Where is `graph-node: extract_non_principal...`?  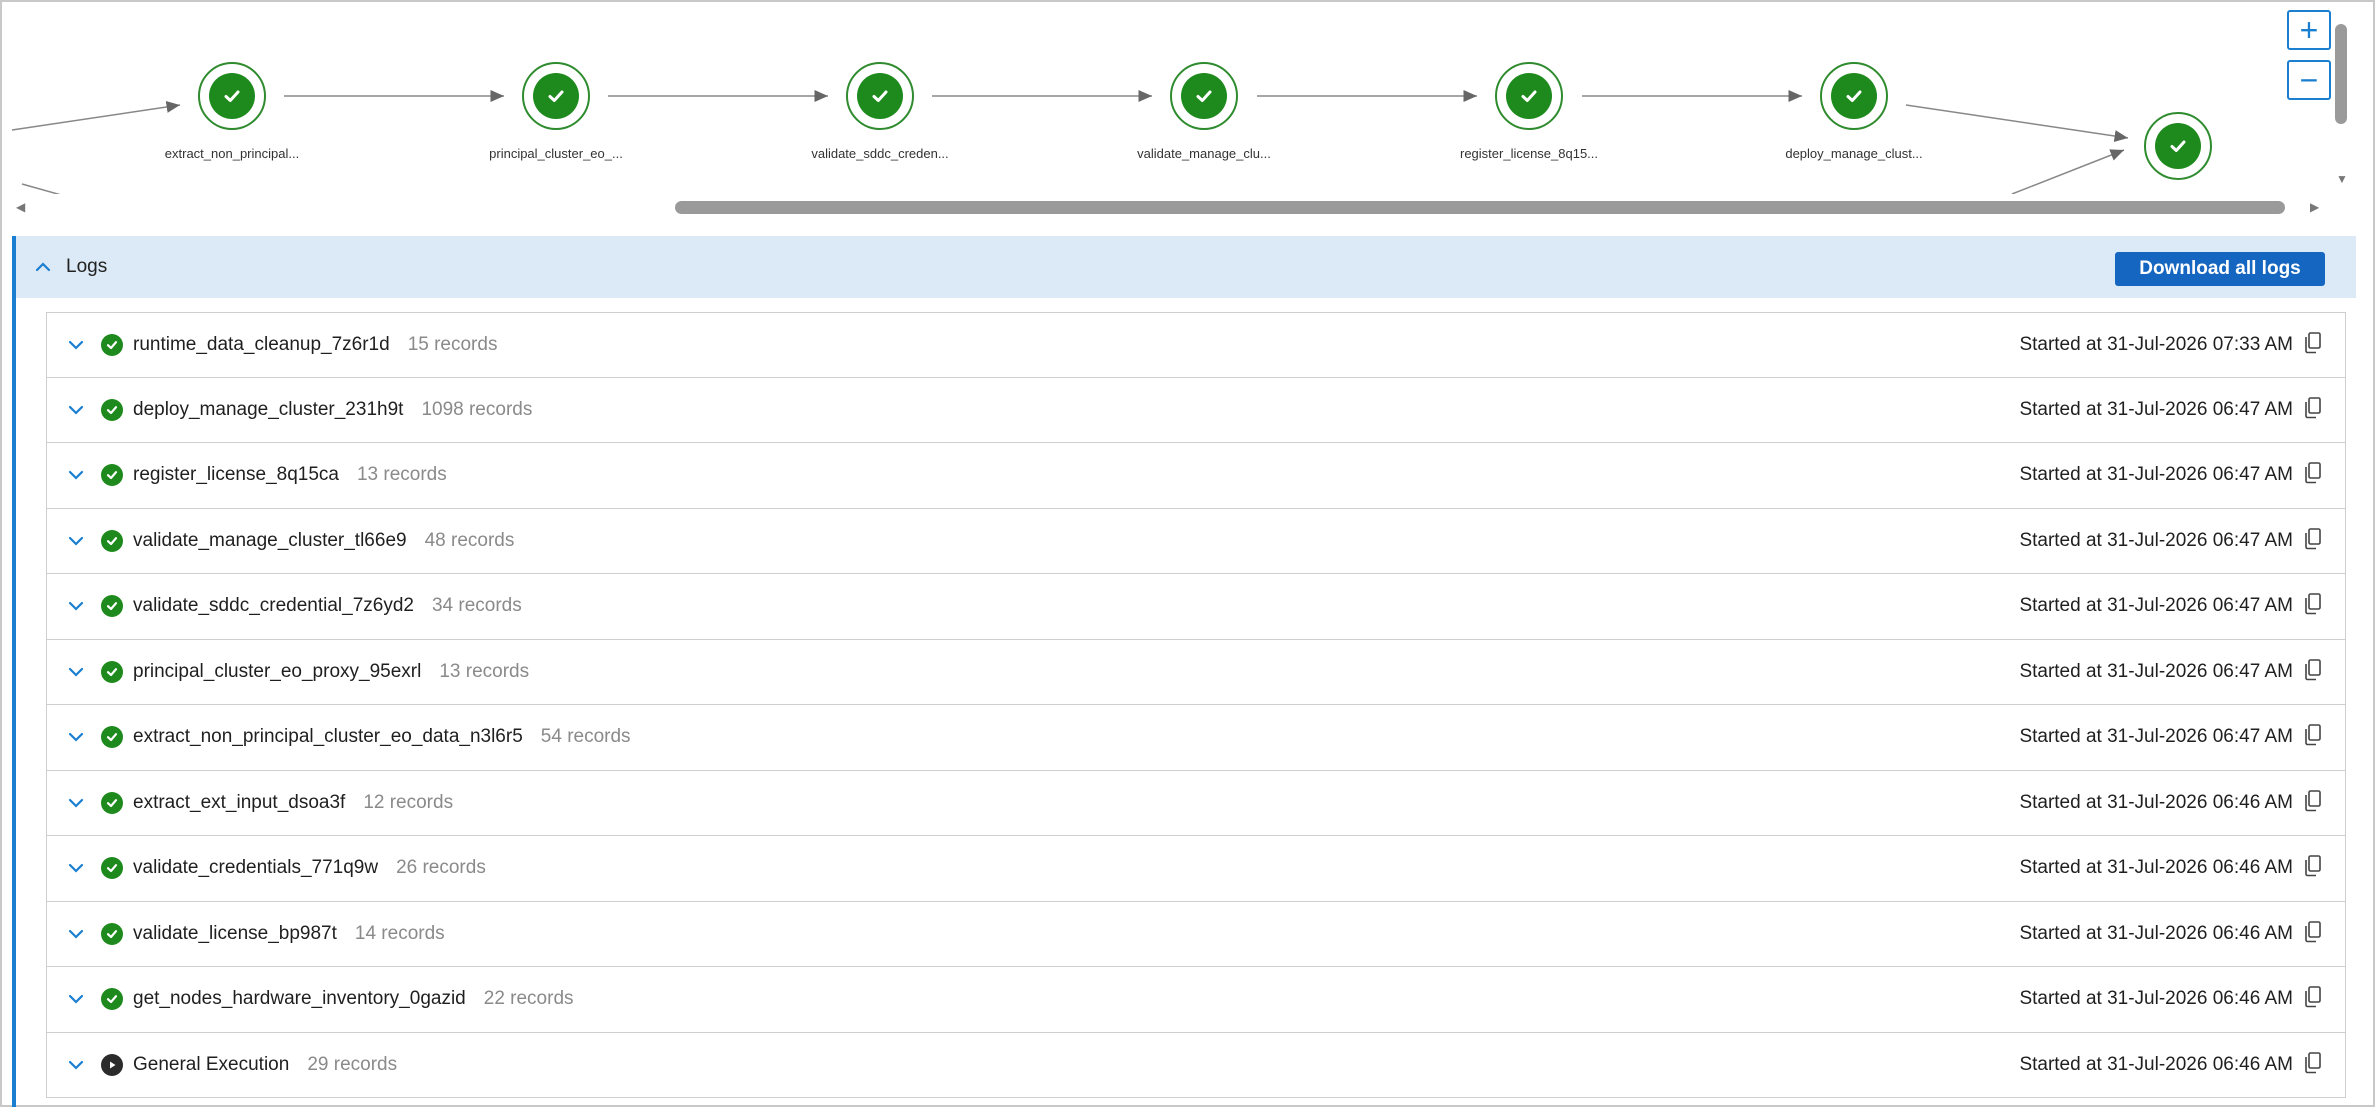 graph-node: extract_non_principal... is located at coordinates (232, 111).